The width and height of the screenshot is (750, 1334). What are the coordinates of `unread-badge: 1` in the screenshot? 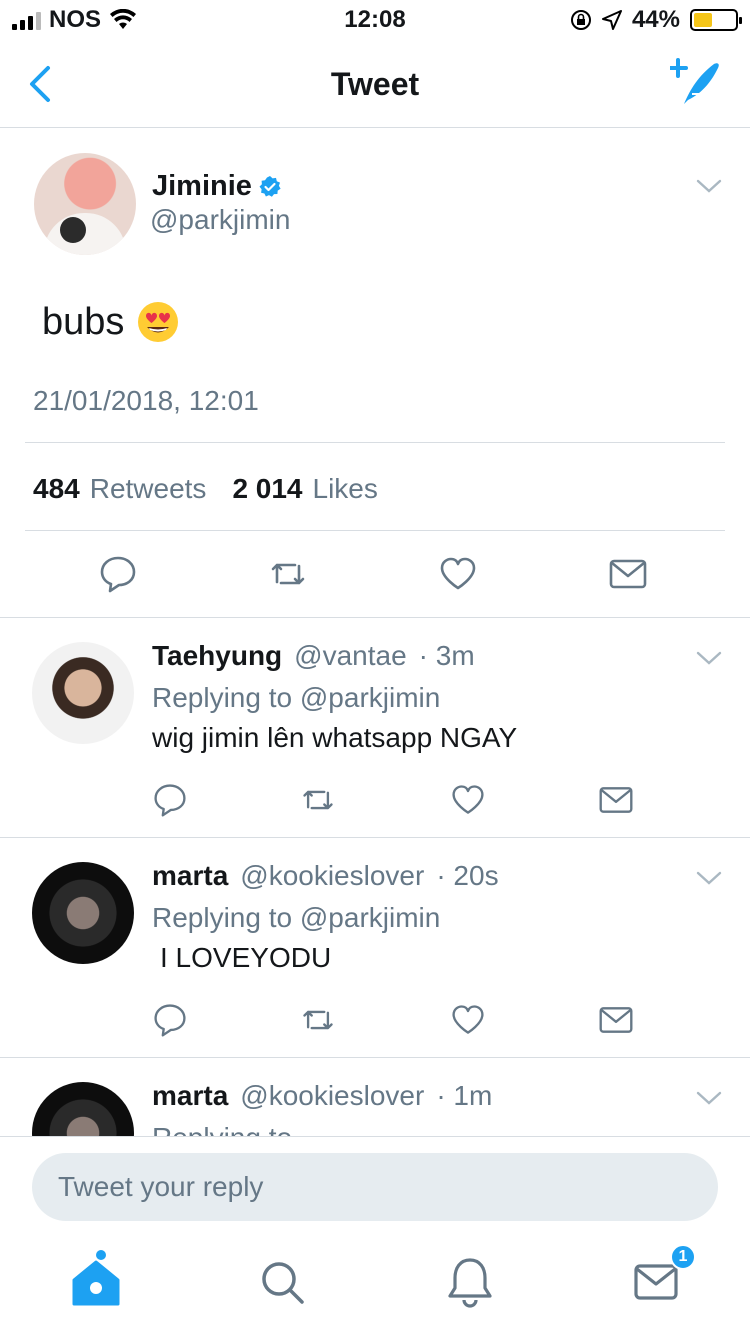 It's located at (683, 1257).